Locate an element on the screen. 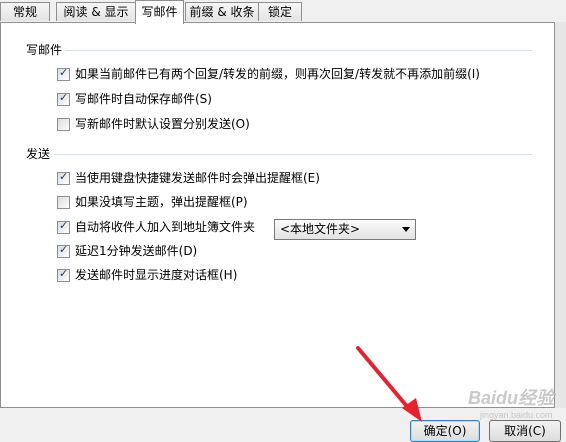 The width and height of the screenshot is (566, 442). baidu-watermark: Baidu经验 jingyan.baidu.com is located at coordinates (511, 402).